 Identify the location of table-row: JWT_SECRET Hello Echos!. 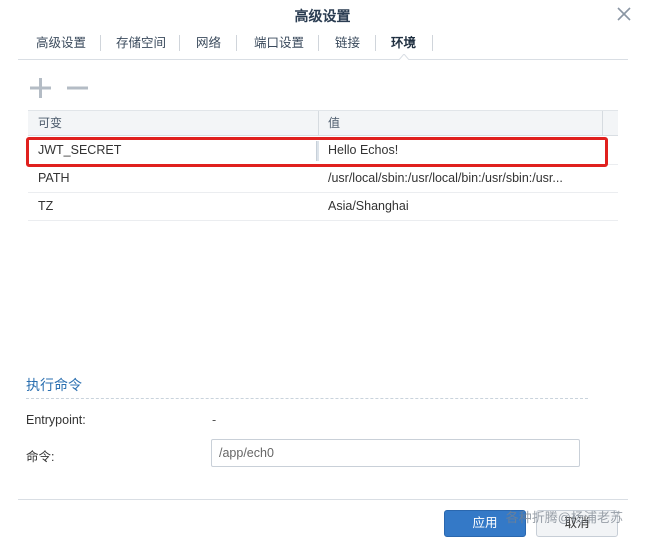
(323, 151).